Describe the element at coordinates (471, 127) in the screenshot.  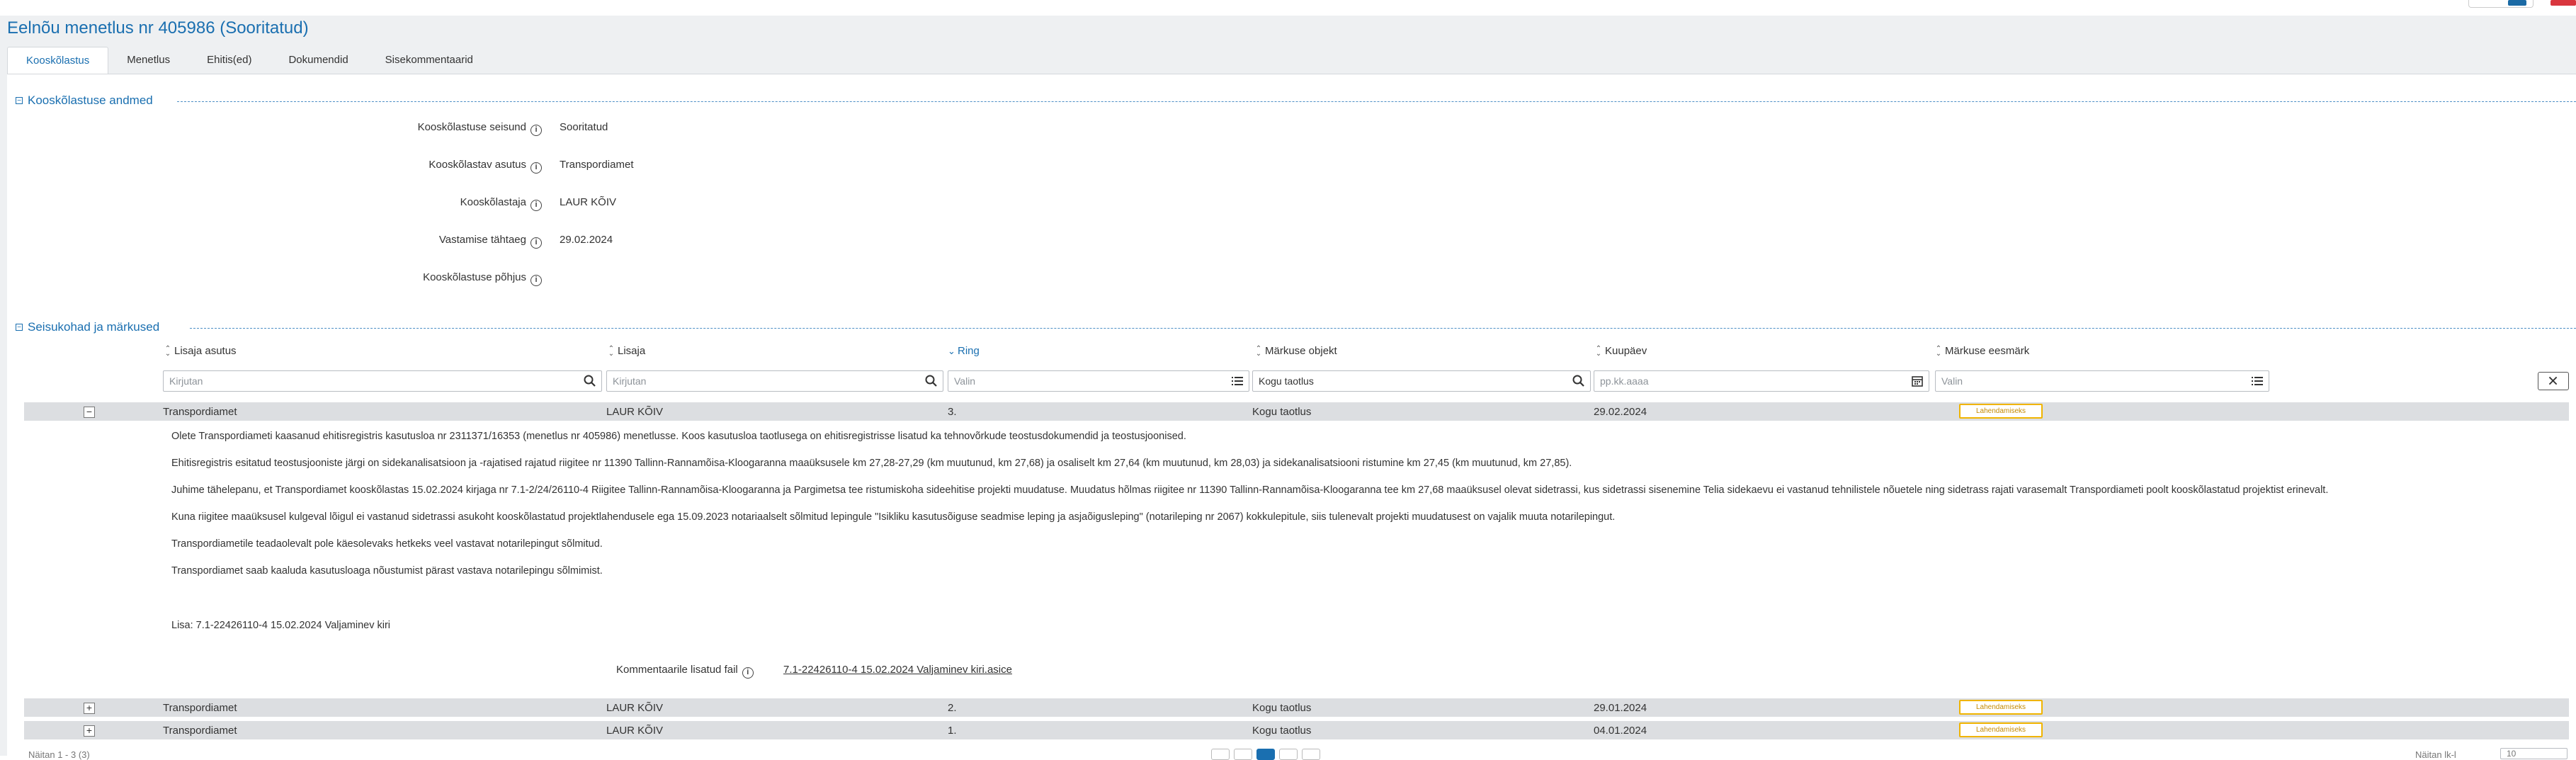
I see `field-label-text: Kooskõlastuse seisund` at that location.